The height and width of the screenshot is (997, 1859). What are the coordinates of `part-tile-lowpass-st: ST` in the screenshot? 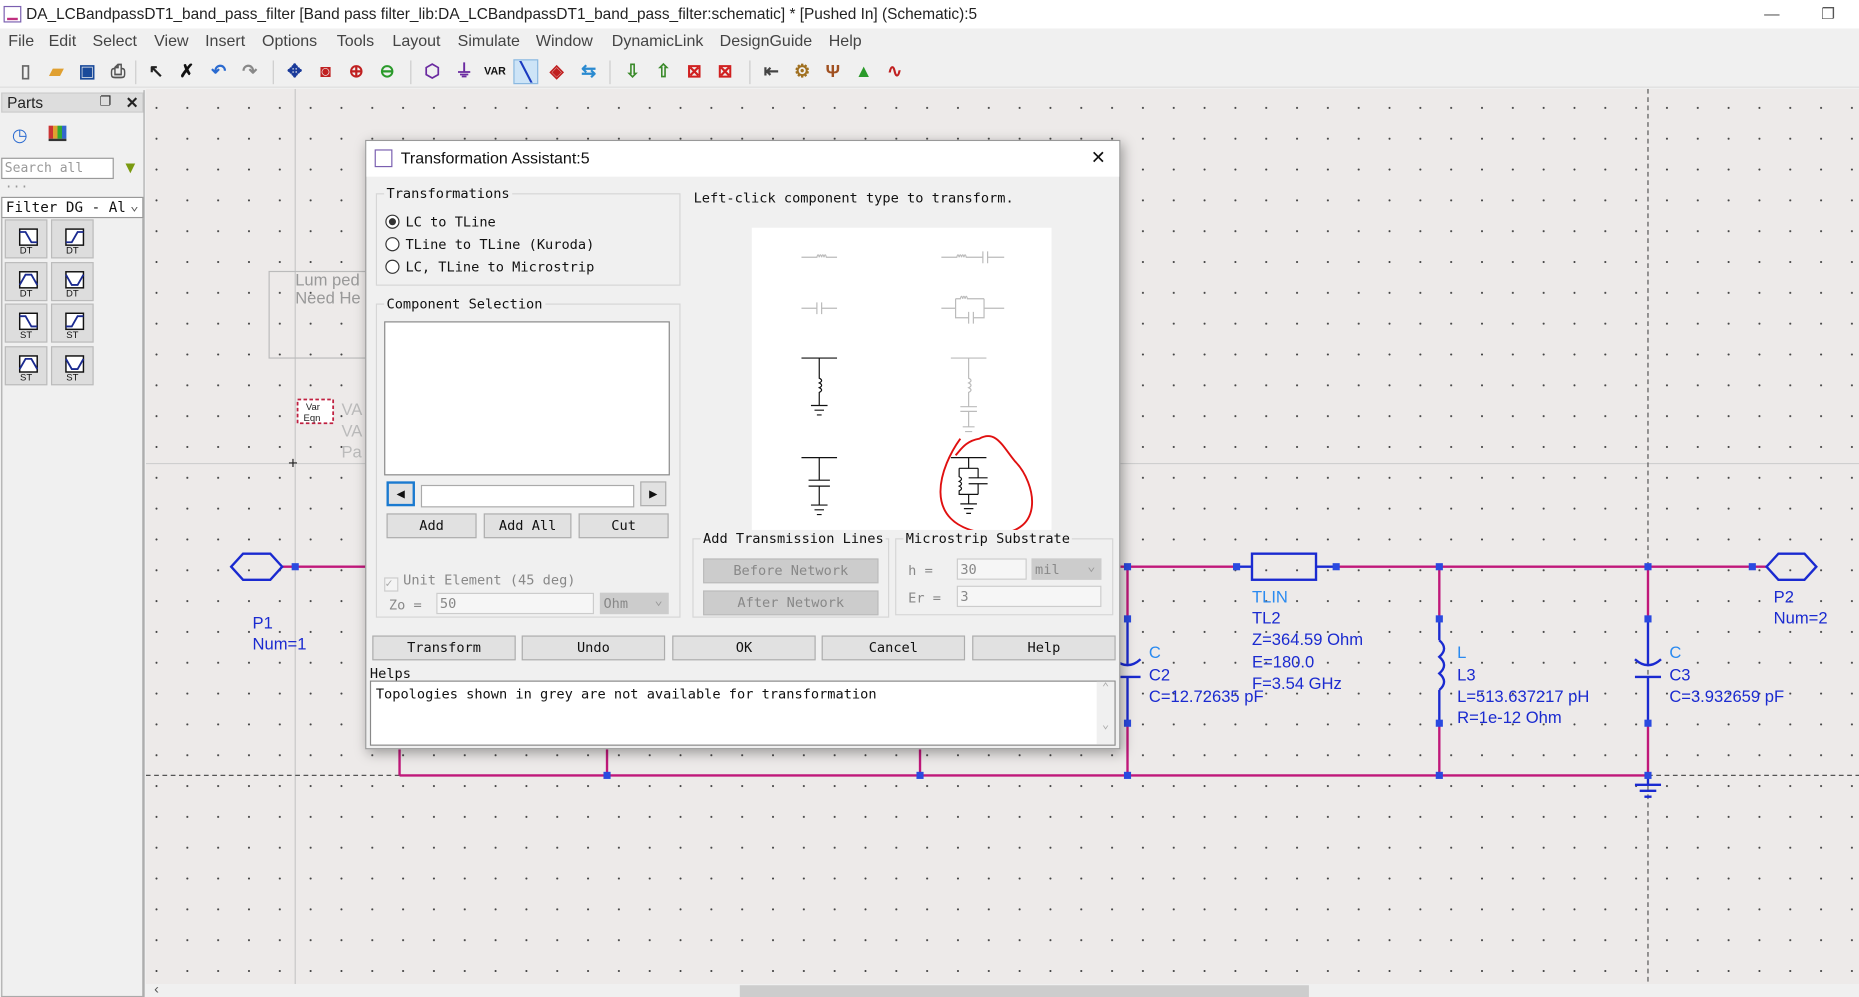 It's located at (26, 323).